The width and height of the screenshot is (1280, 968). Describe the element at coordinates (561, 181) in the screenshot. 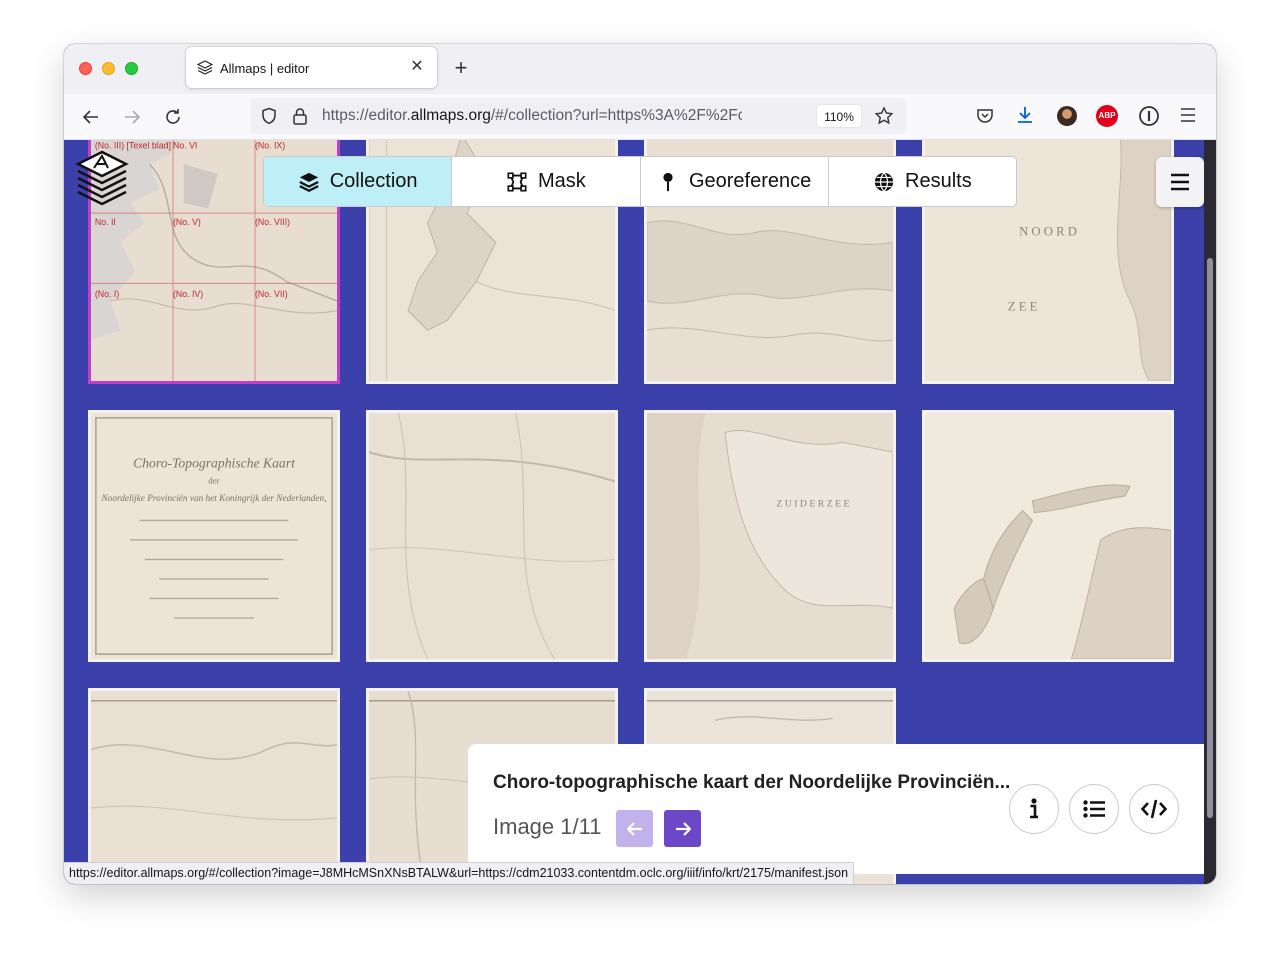

I see `tab-label: Mask` at that location.